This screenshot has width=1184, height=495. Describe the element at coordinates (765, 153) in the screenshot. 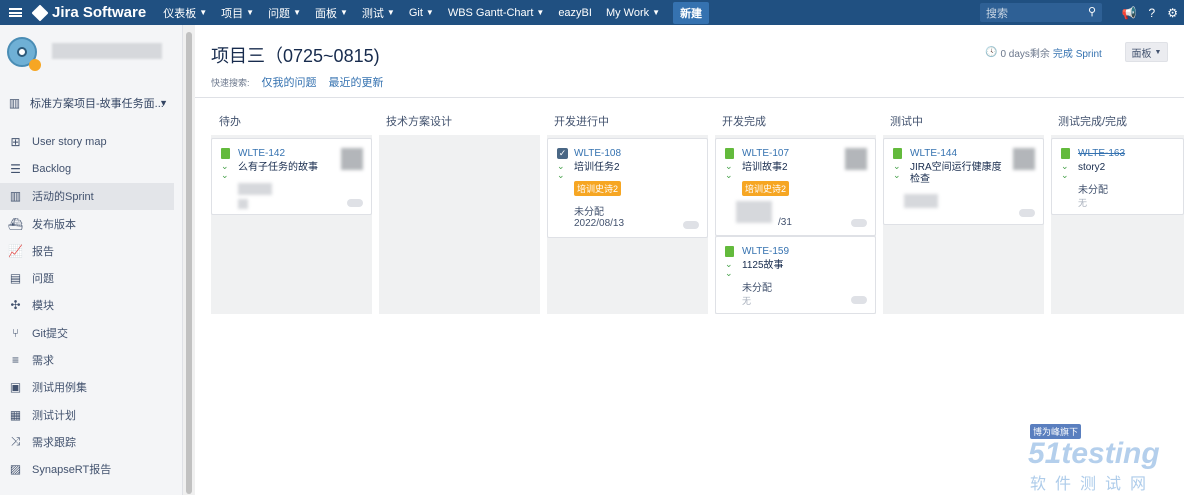

I see `issue-key: WLTE-107` at that location.